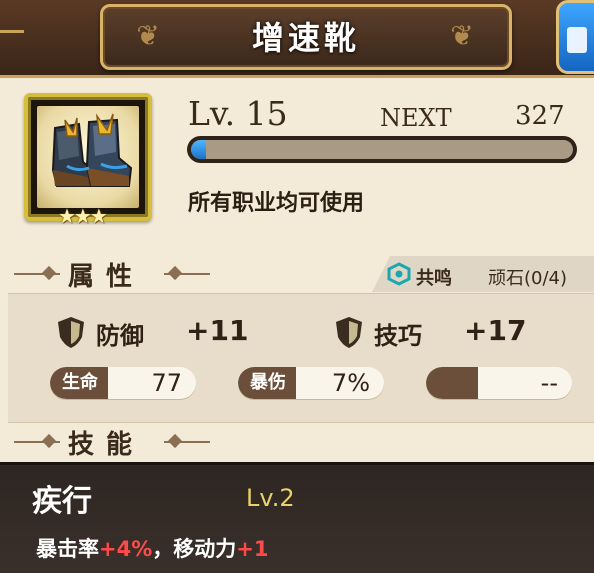  Describe the element at coordinates (549, 383) in the screenshot. I see `substat-empty-value: --` at that location.